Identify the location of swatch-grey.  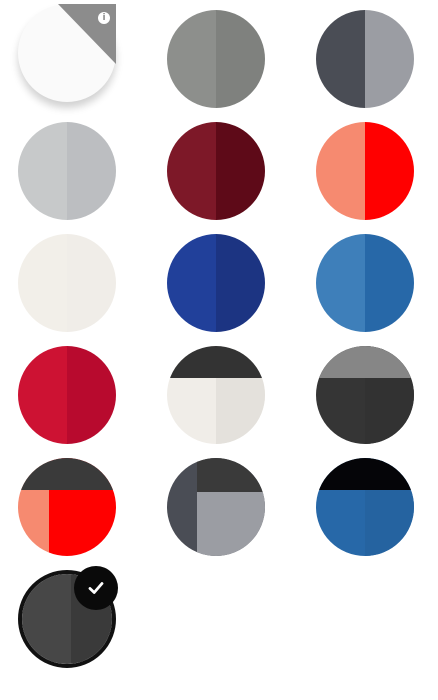
(216, 59).